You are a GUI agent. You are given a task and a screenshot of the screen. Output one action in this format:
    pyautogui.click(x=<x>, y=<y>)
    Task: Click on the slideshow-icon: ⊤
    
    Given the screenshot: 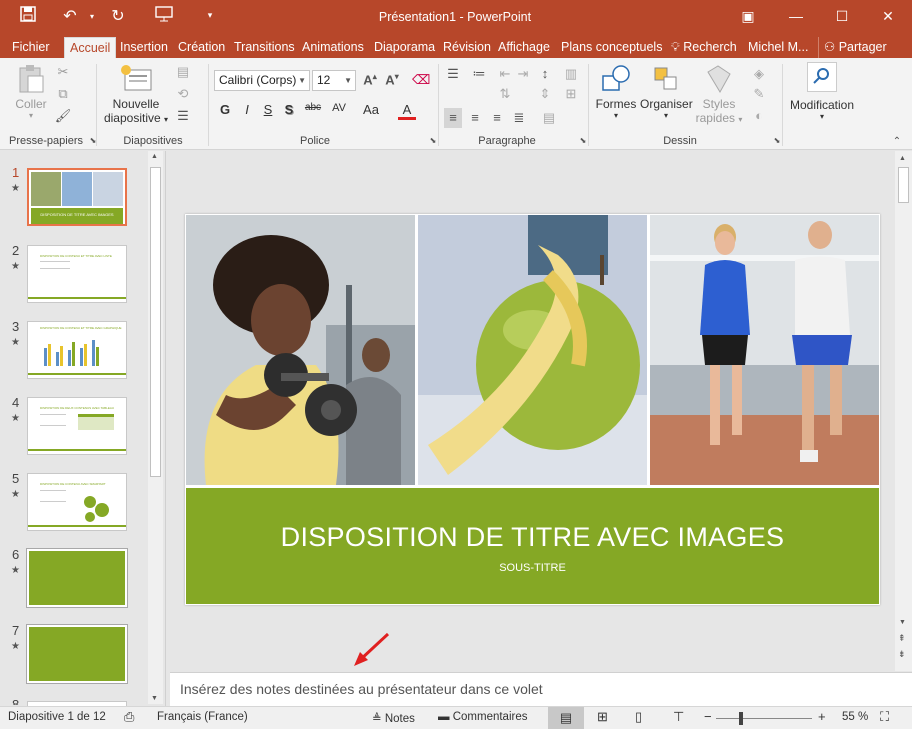 What is the action you would take?
    pyautogui.click(x=678, y=717)
    